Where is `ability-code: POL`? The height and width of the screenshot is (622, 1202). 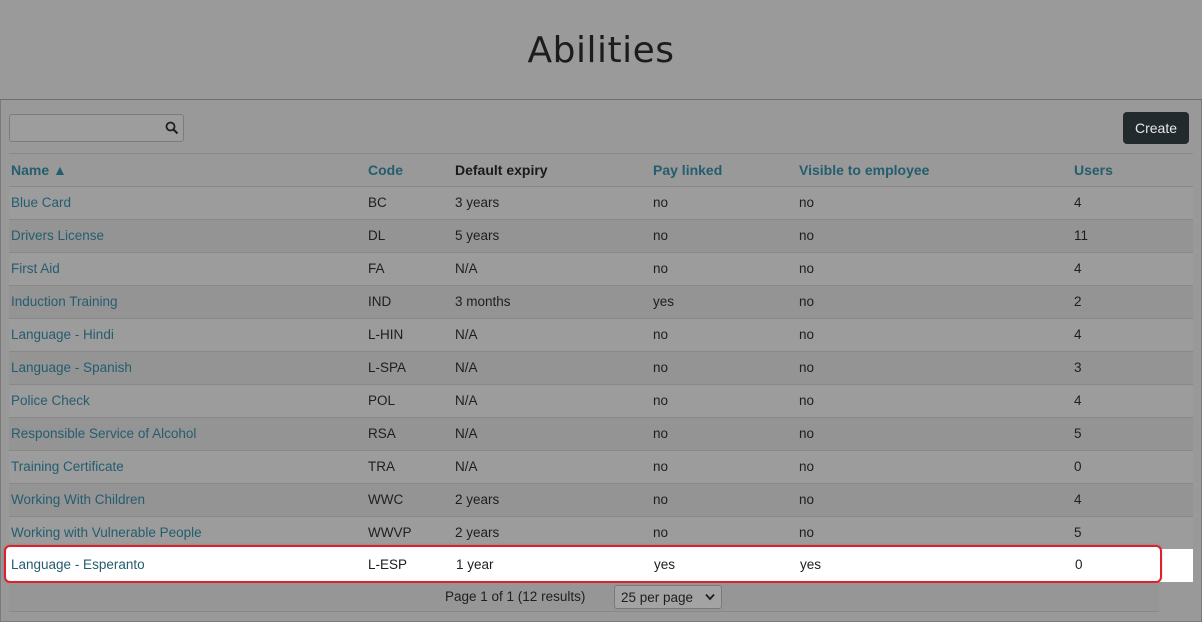
ability-code: POL is located at coordinates (409, 400).